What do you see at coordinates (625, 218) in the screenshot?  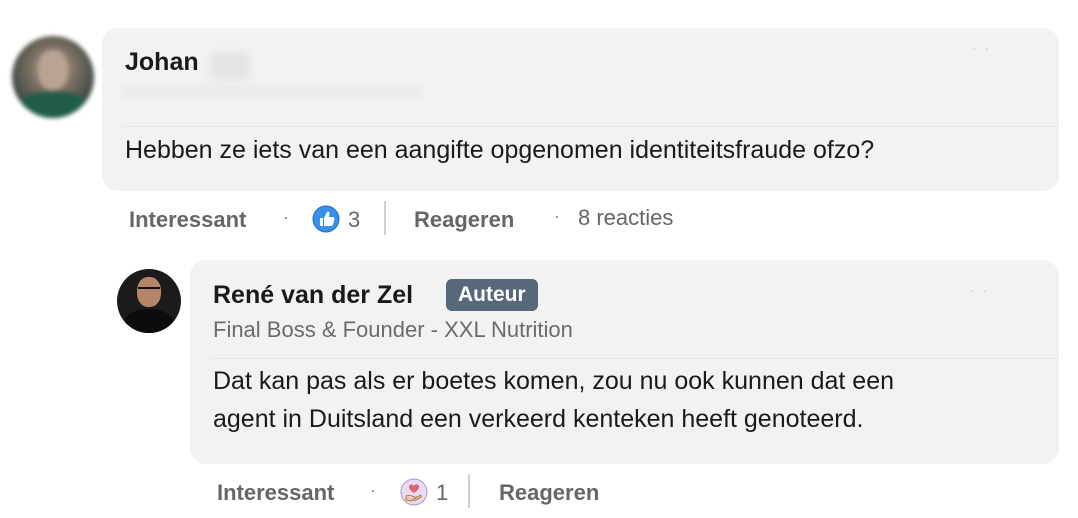 I see `replies-count-link: 8 reacties` at bounding box center [625, 218].